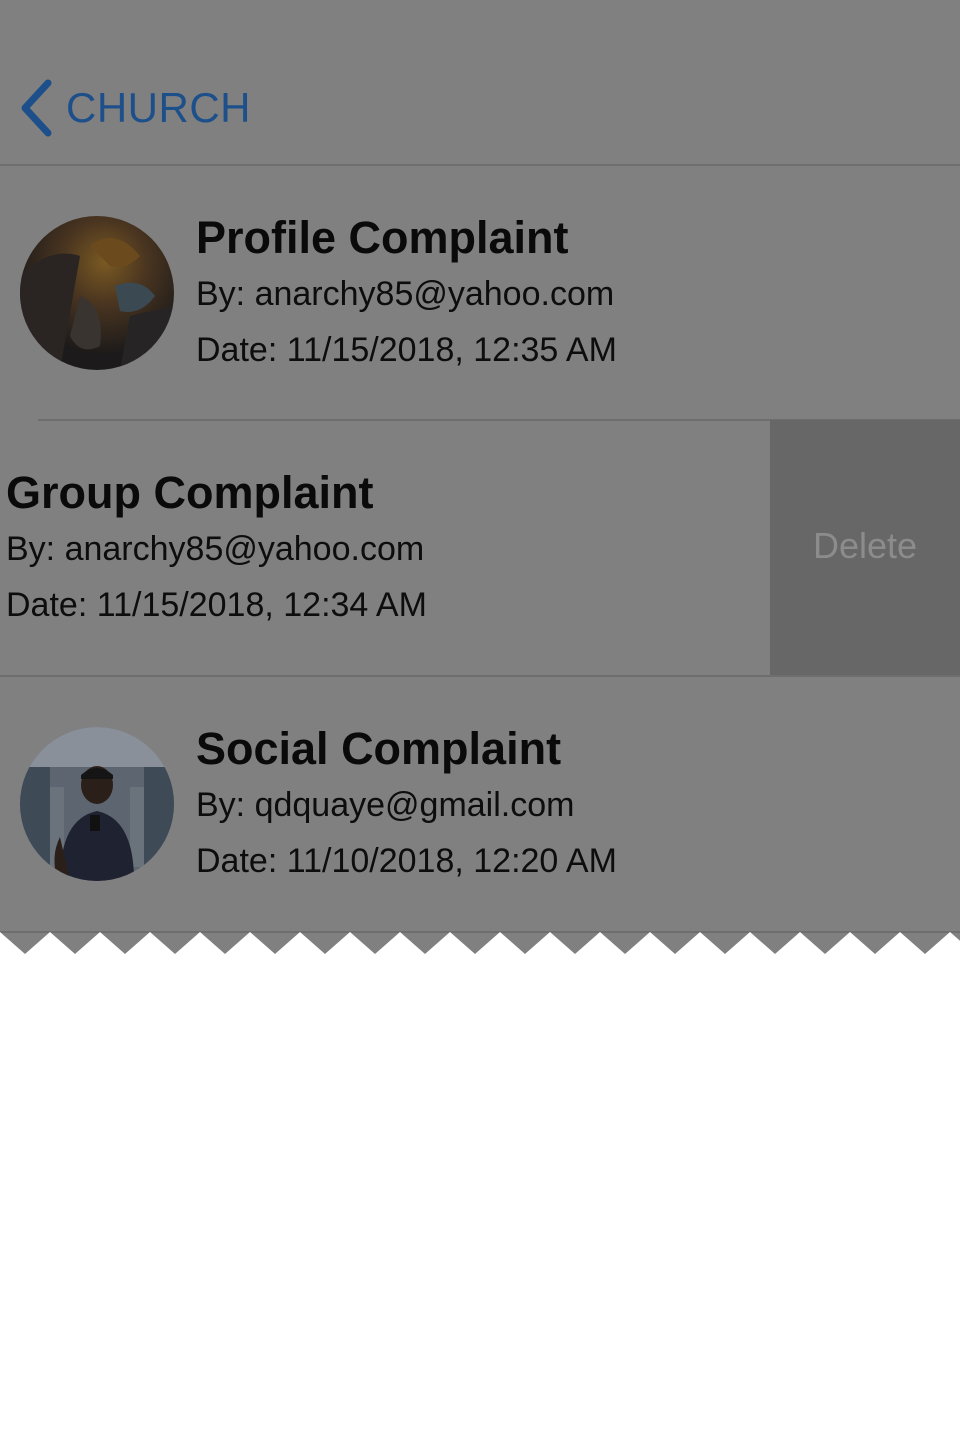  I want to click on complaint-title: Group Complaint, so click(190, 492).